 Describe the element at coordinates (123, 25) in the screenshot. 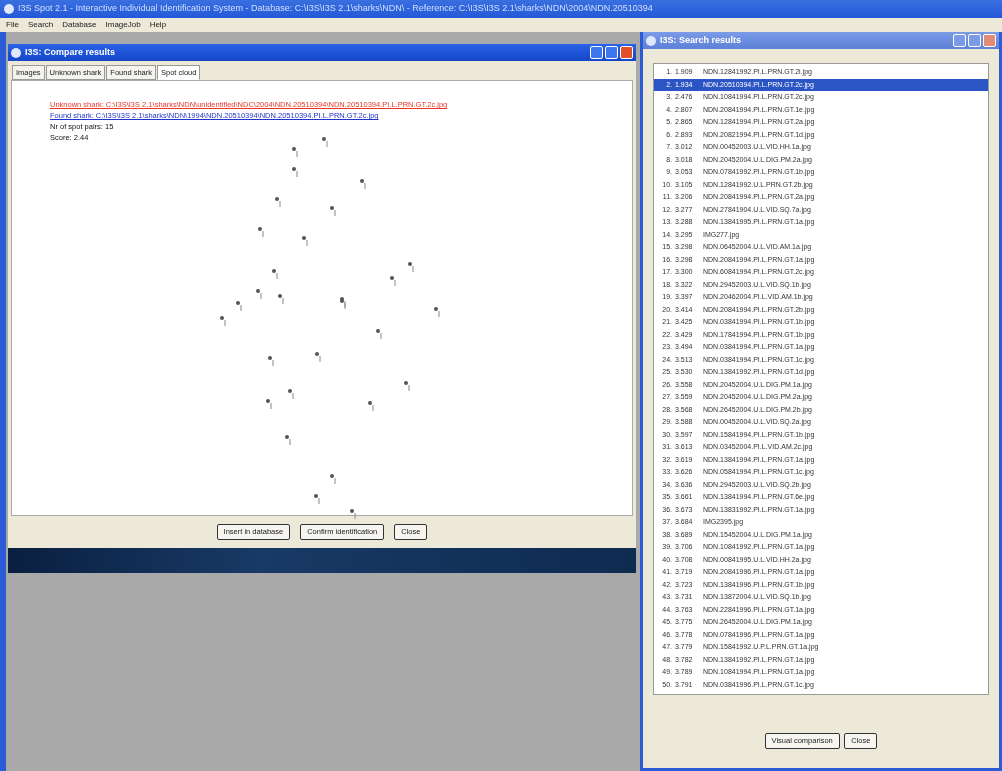

I see `menu-item: ImageJob` at that location.